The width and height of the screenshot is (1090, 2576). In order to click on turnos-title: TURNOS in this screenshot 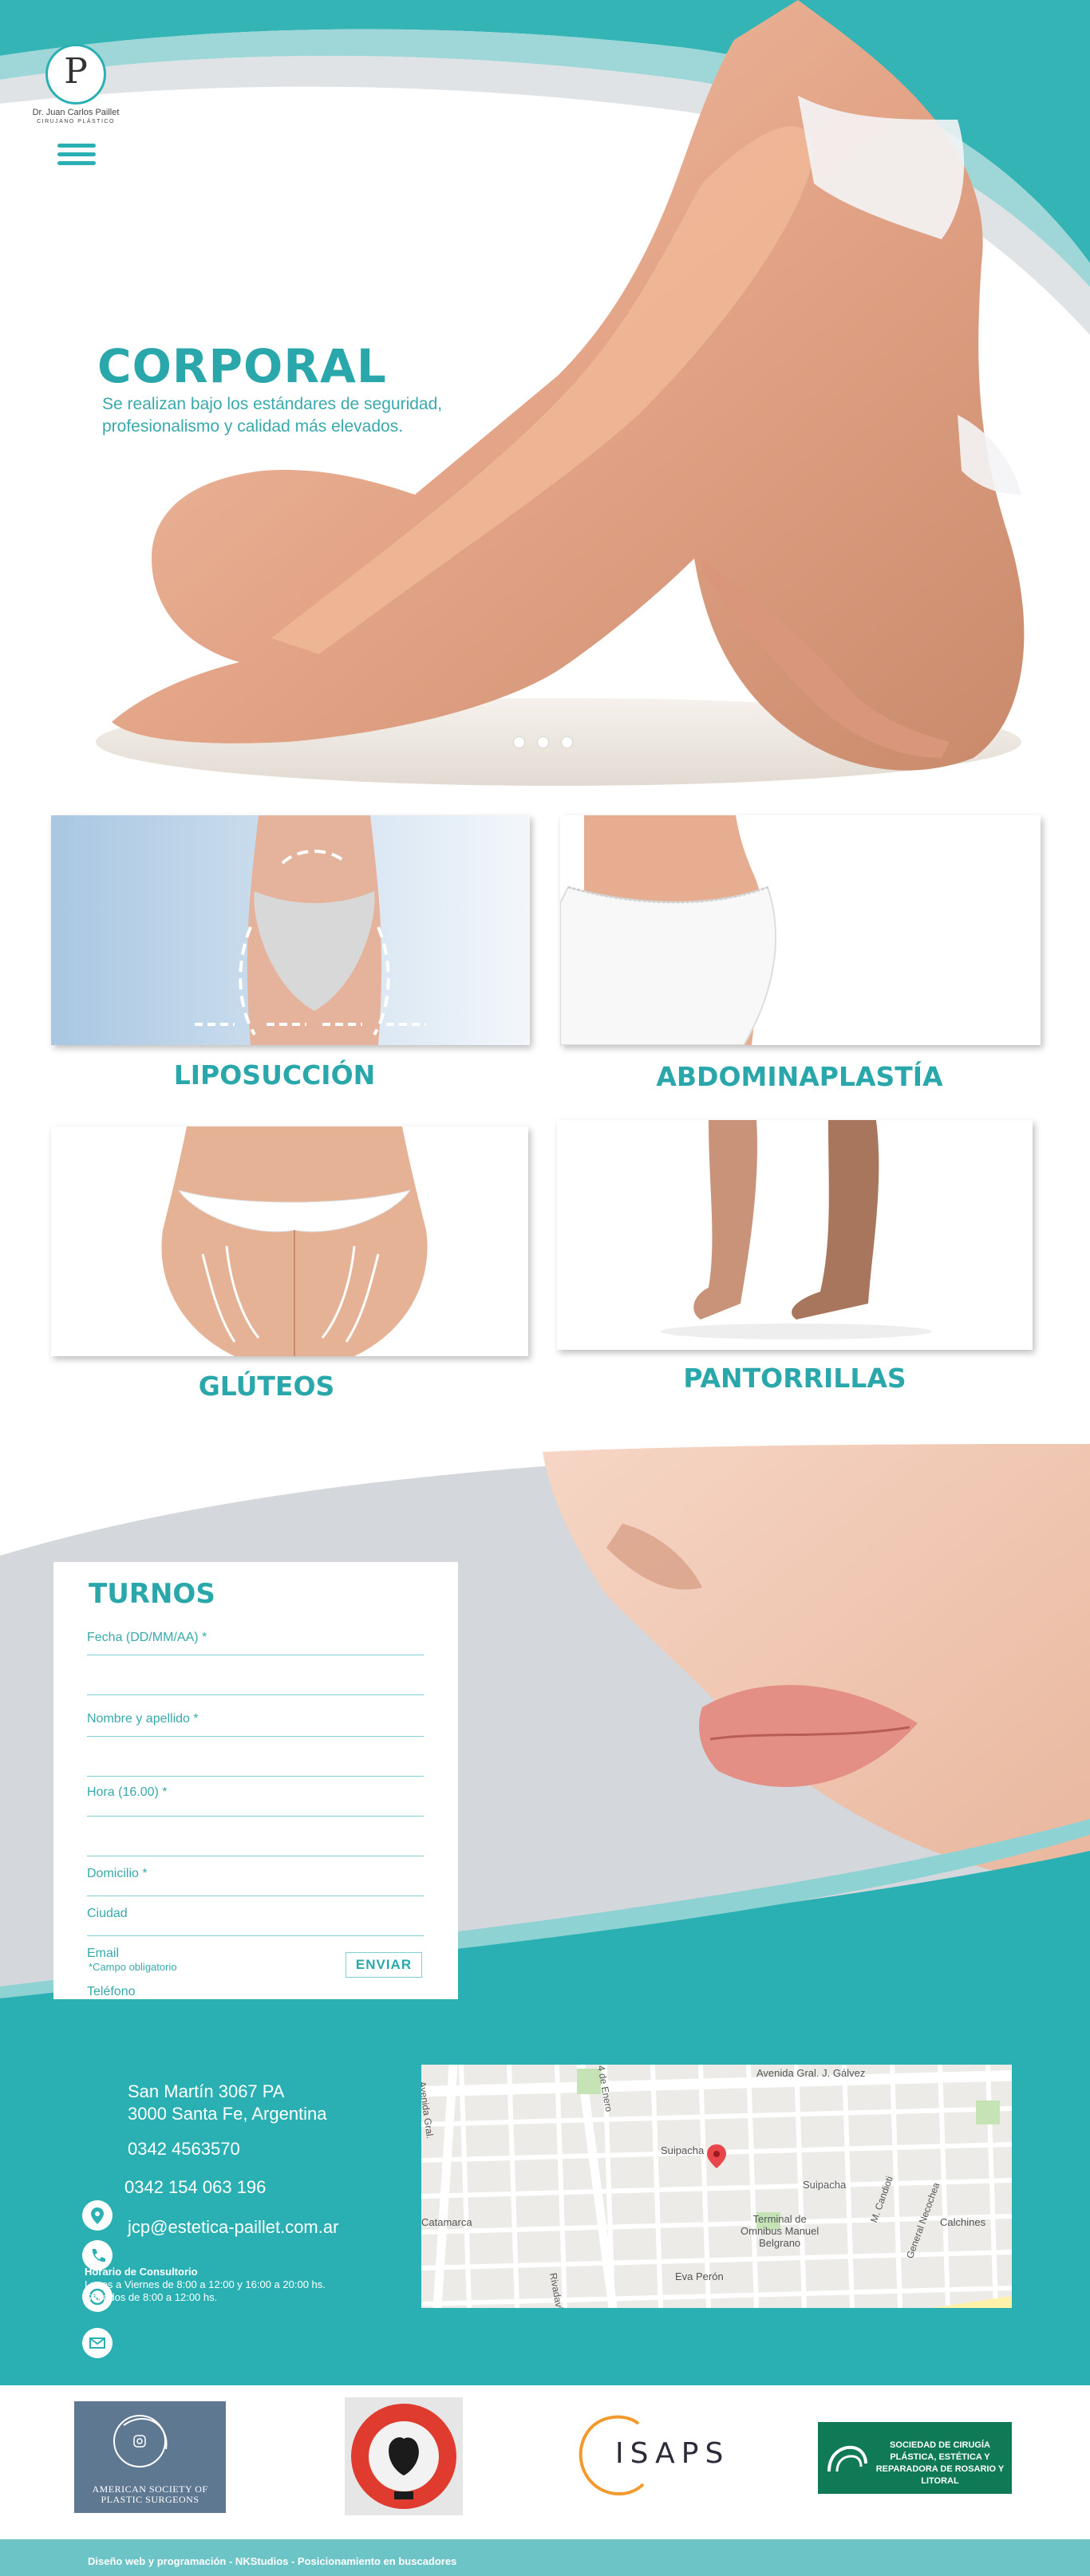, I will do `click(152, 1594)`.